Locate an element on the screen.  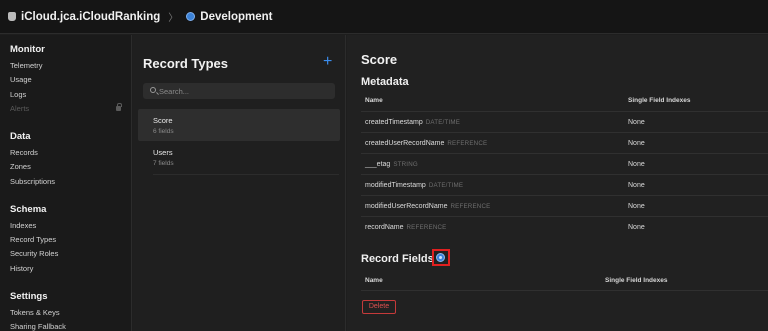
sidebar-item-security-roles: Security Roles is located at coordinates (34, 253).